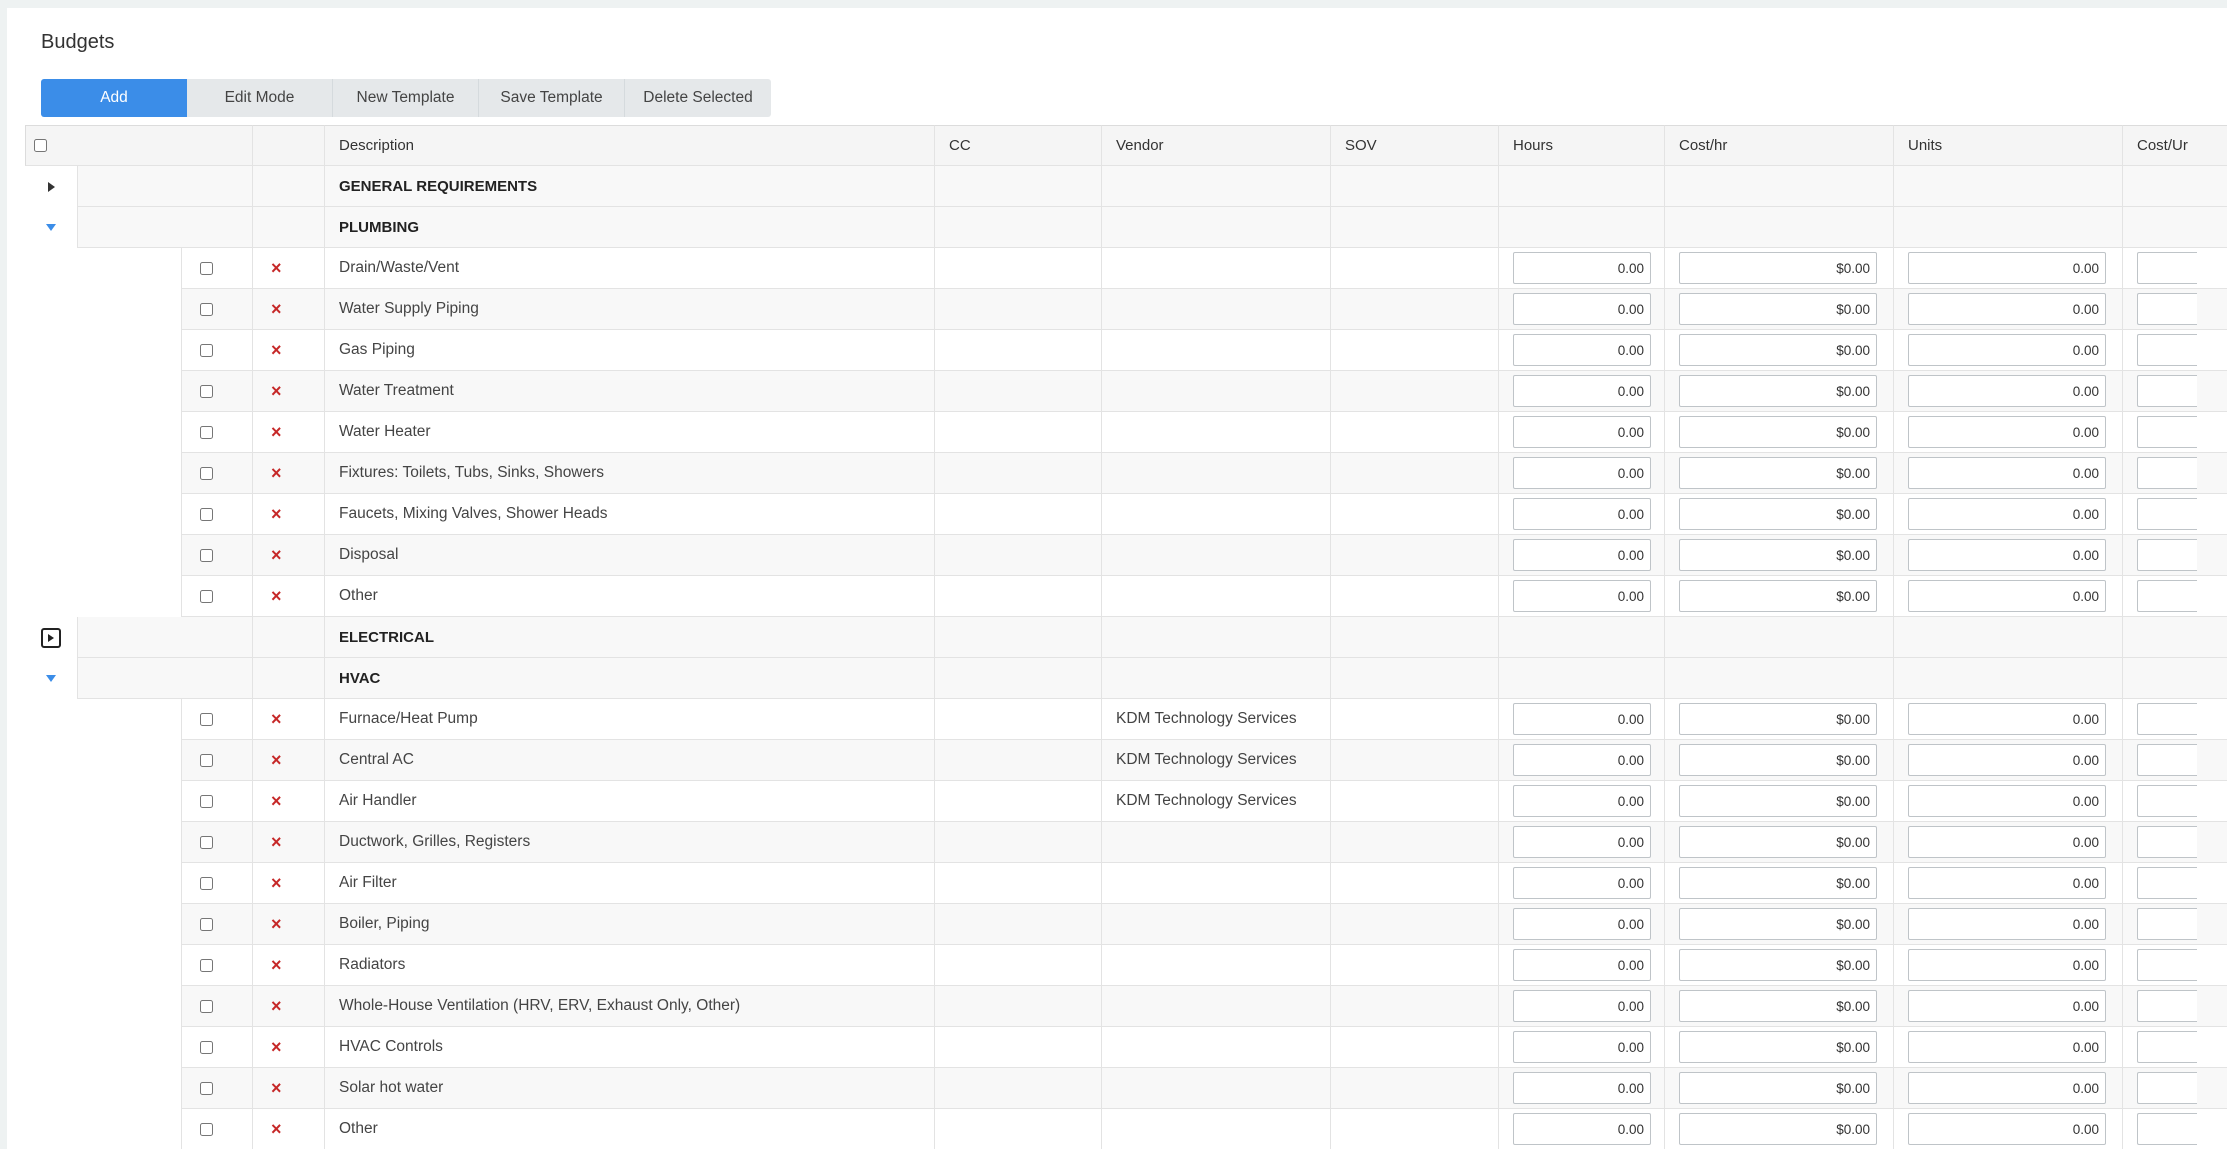 Image resolution: width=2227 pixels, height=1149 pixels. What do you see at coordinates (1778, 145) in the screenshot?
I see `col-header-cost-hr: Cost/hr` at bounding box center [1778, 145].